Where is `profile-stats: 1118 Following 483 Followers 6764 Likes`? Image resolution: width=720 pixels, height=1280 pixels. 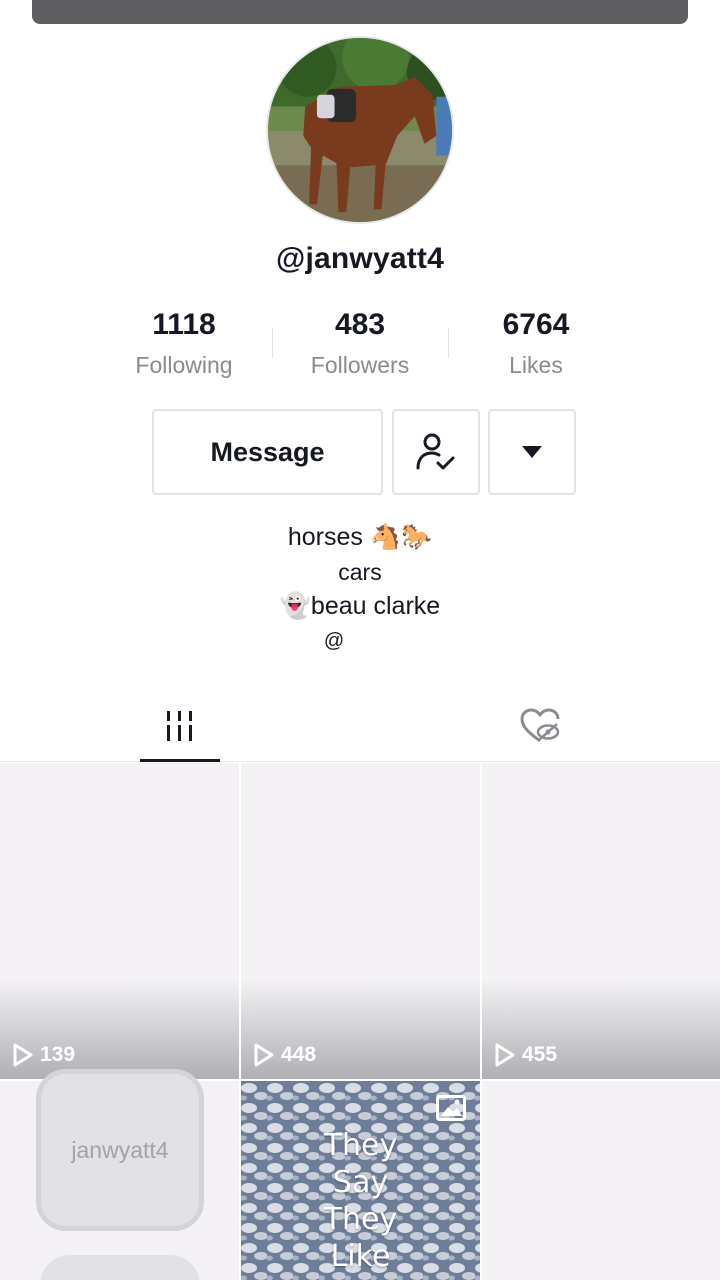
profile-stats: 1118 Following 483 Followers 6764 Likes is located at coordinates (360, 343).